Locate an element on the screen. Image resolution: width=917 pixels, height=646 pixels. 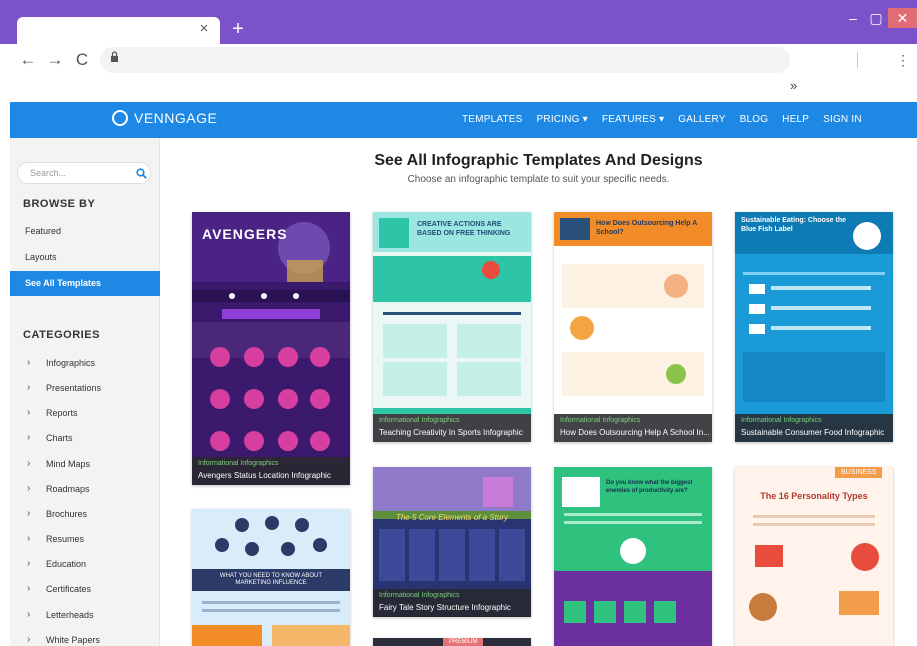
sidebar-item-see-all-templates: See All Templates is located at coordinates (85, 283).